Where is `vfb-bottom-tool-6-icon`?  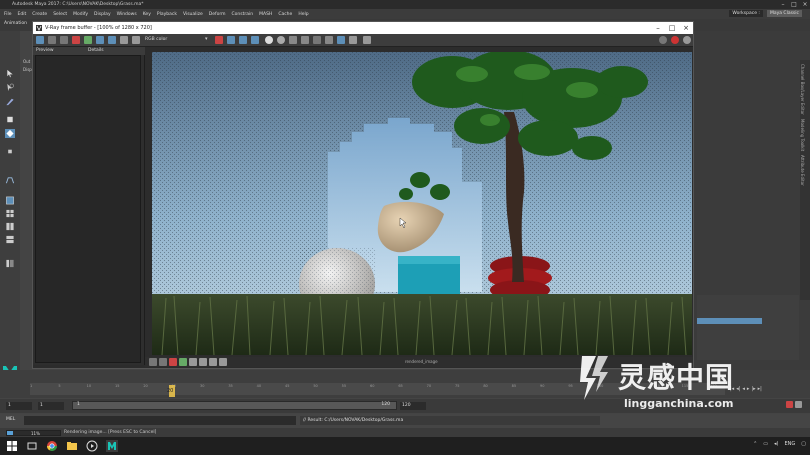 vfb-bottom-tool-6-icon is located at coordinates (203, 362).